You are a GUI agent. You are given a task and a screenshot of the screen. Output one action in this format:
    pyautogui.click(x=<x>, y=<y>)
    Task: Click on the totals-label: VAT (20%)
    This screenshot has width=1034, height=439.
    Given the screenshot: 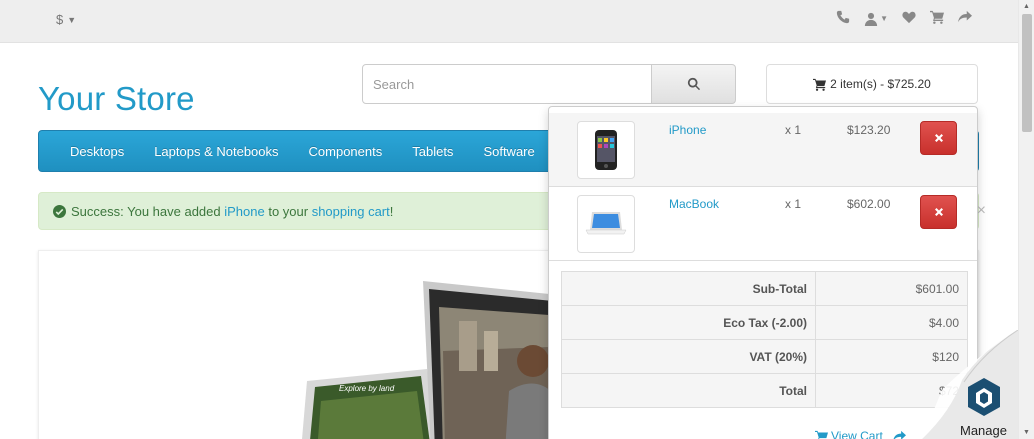 What is the action you would take?
    pyautogui.click(x=688, y=356)
    